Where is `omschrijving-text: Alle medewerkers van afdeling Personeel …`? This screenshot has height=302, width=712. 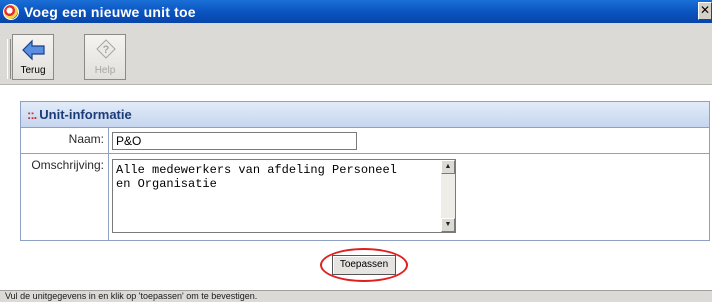
omschrijving-text: Alle medewerkers van afdeling Personeel … is located at coordinates (256, 177).